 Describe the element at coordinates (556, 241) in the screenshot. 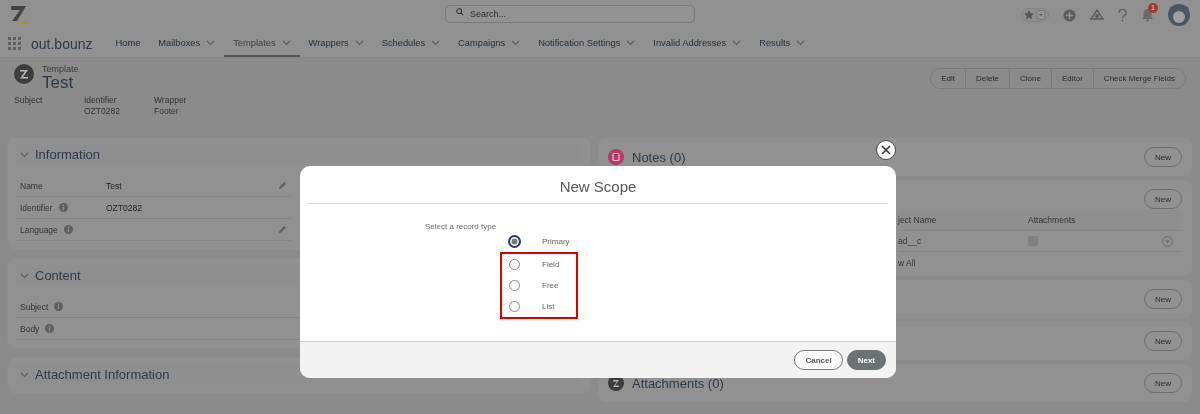

I see `option-label: Primary` at that location.